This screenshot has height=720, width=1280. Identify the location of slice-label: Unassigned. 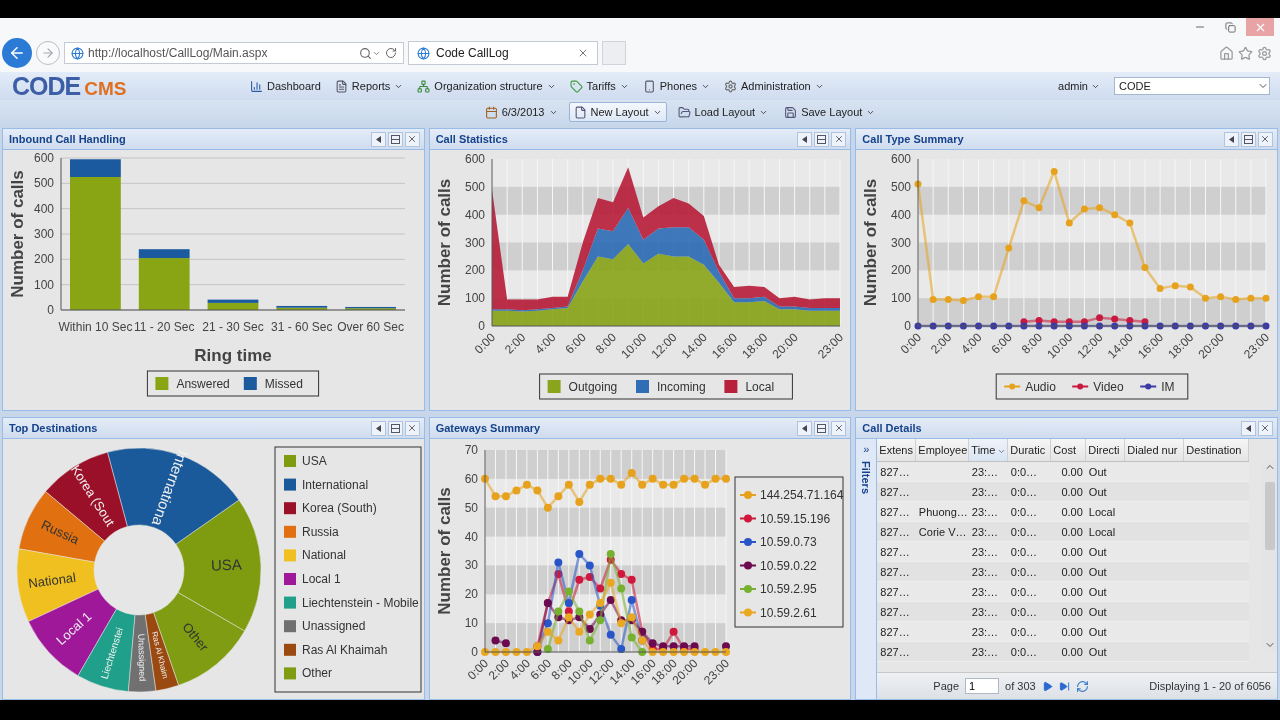
(142, 657).